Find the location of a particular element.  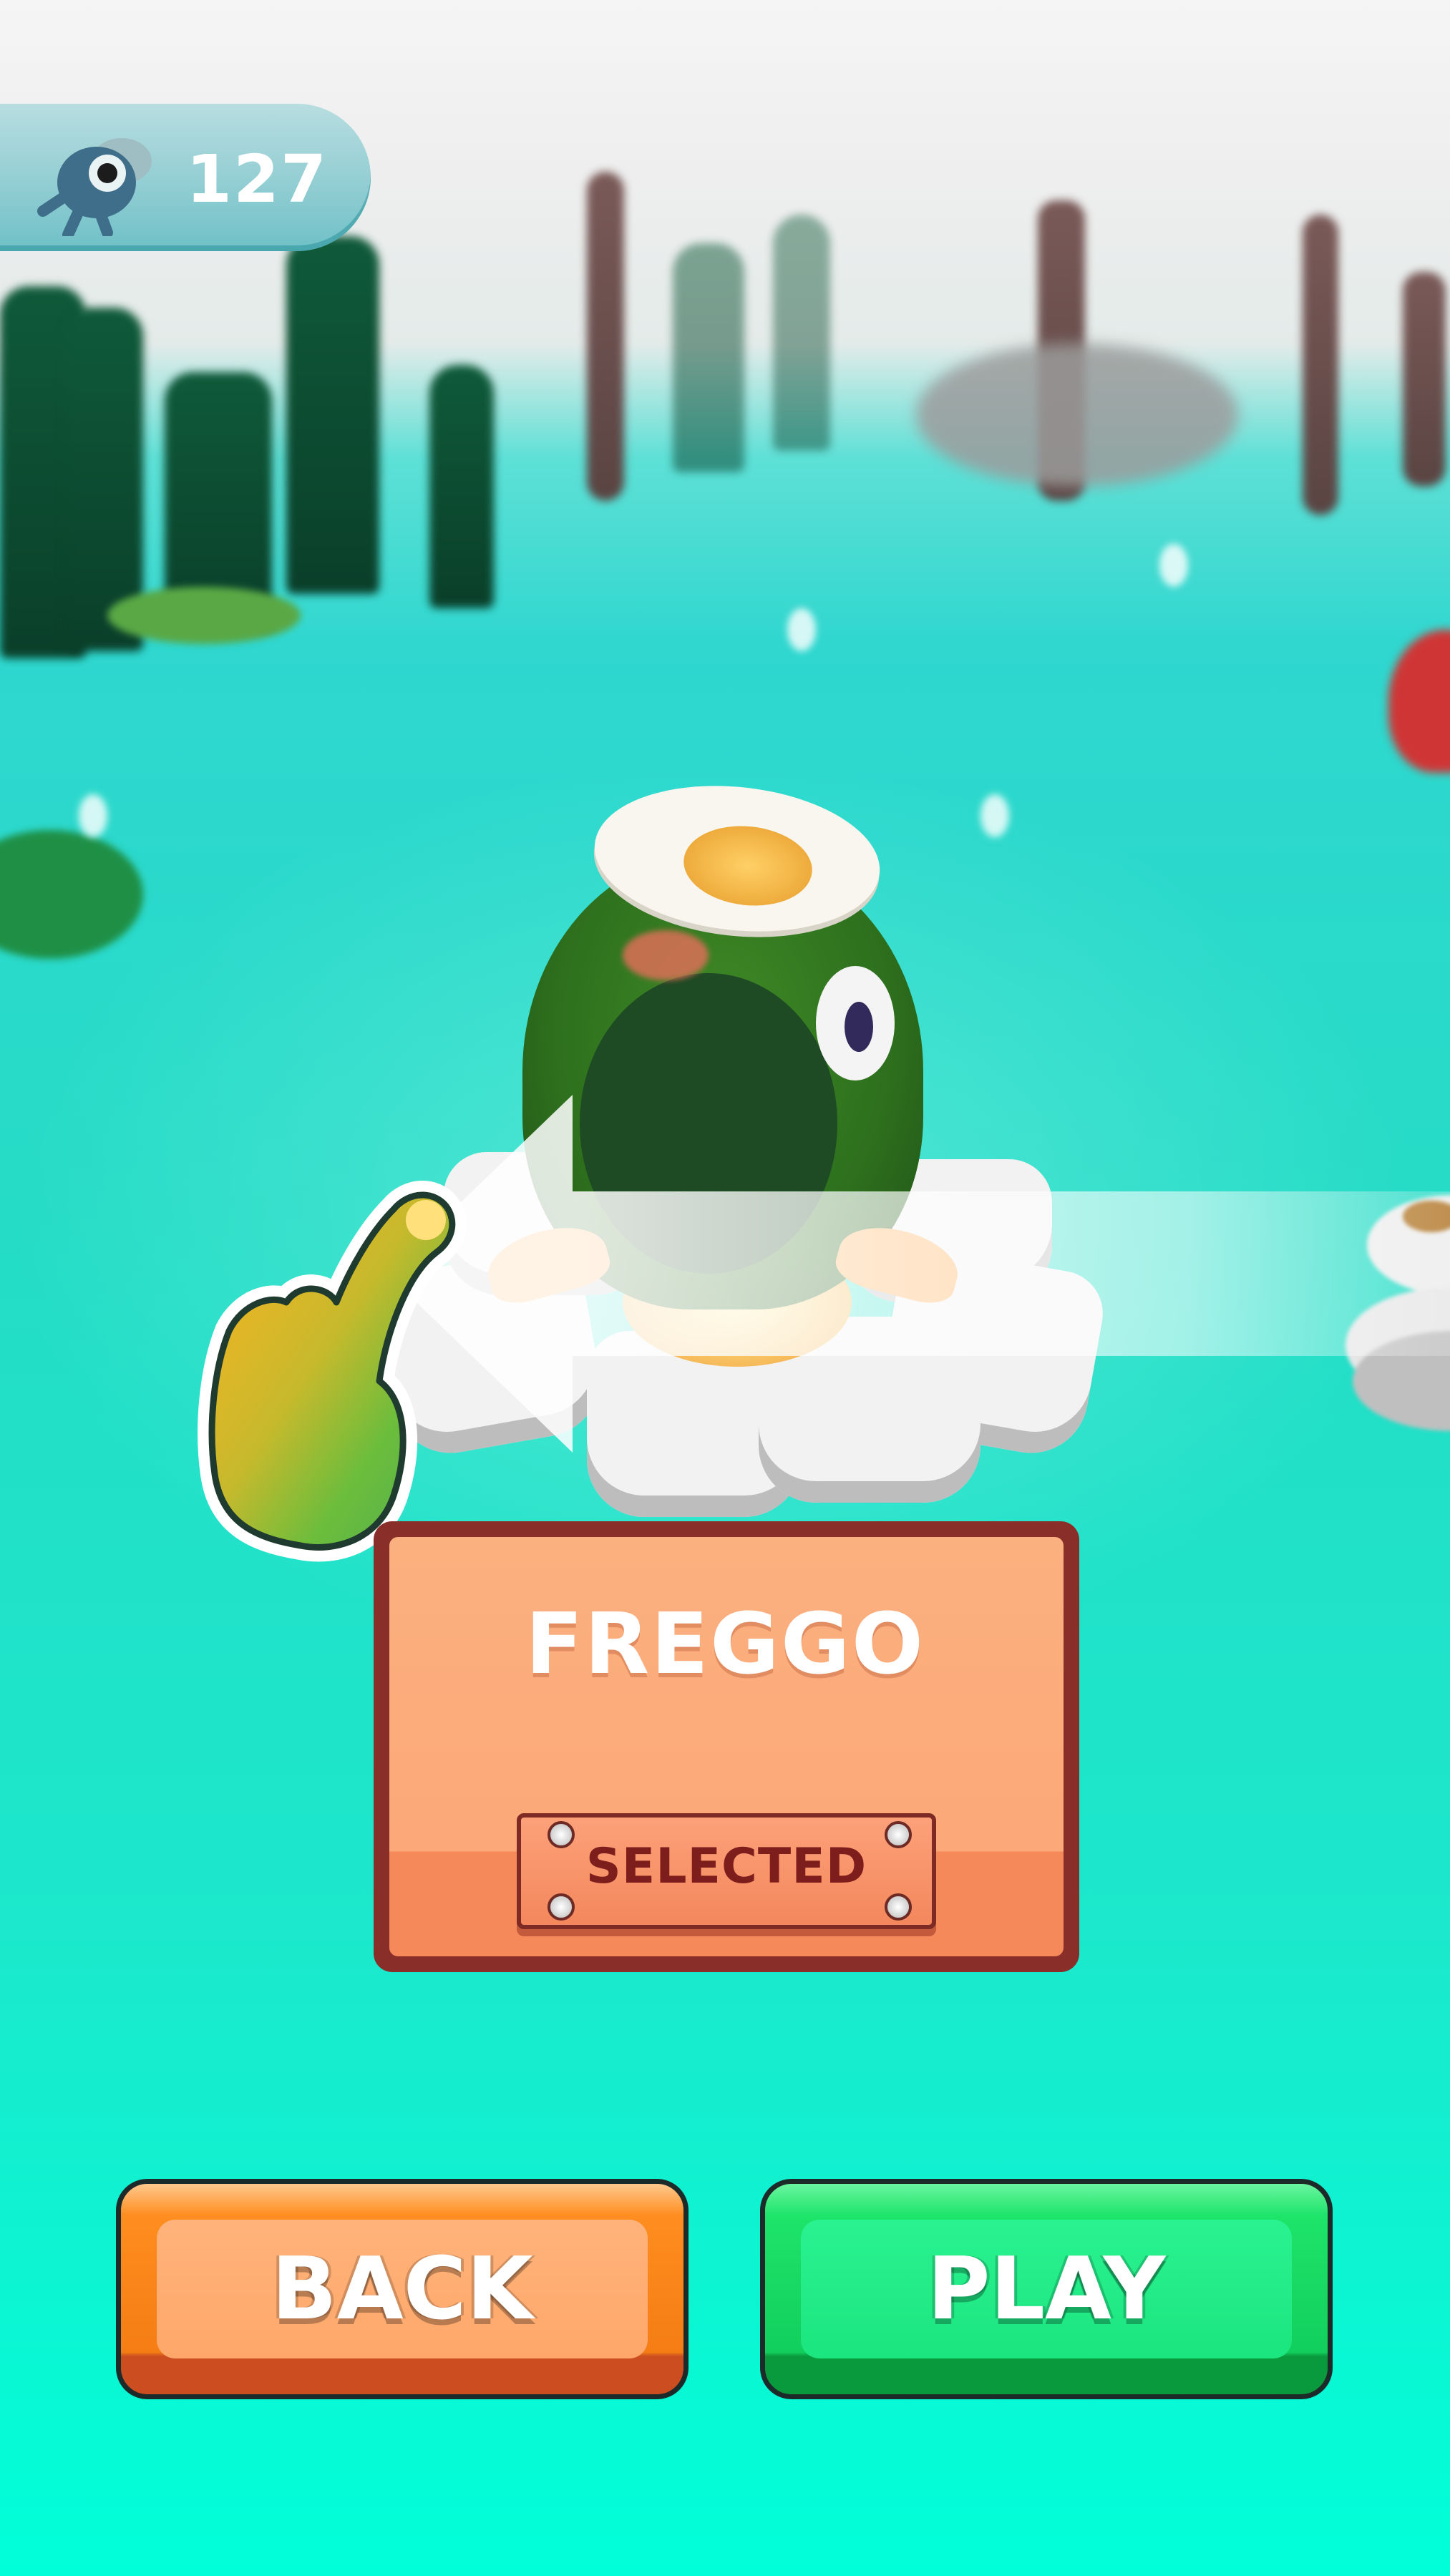

back-button-label: BACK is located at coordinates (402, 2289).